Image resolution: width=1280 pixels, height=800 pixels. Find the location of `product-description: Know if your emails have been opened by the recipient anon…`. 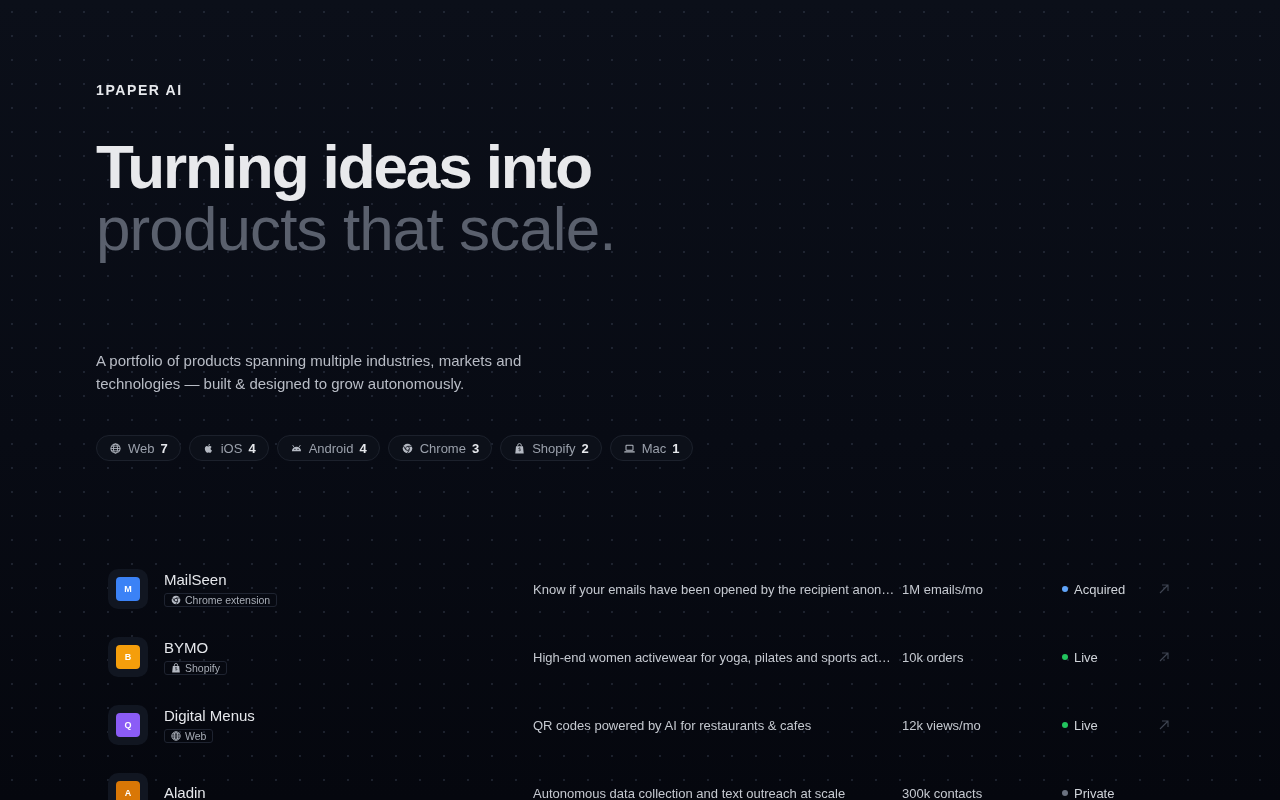

product-description: Know if your emails have been opened by the recipient anon… is located at coordinates (714, 589).